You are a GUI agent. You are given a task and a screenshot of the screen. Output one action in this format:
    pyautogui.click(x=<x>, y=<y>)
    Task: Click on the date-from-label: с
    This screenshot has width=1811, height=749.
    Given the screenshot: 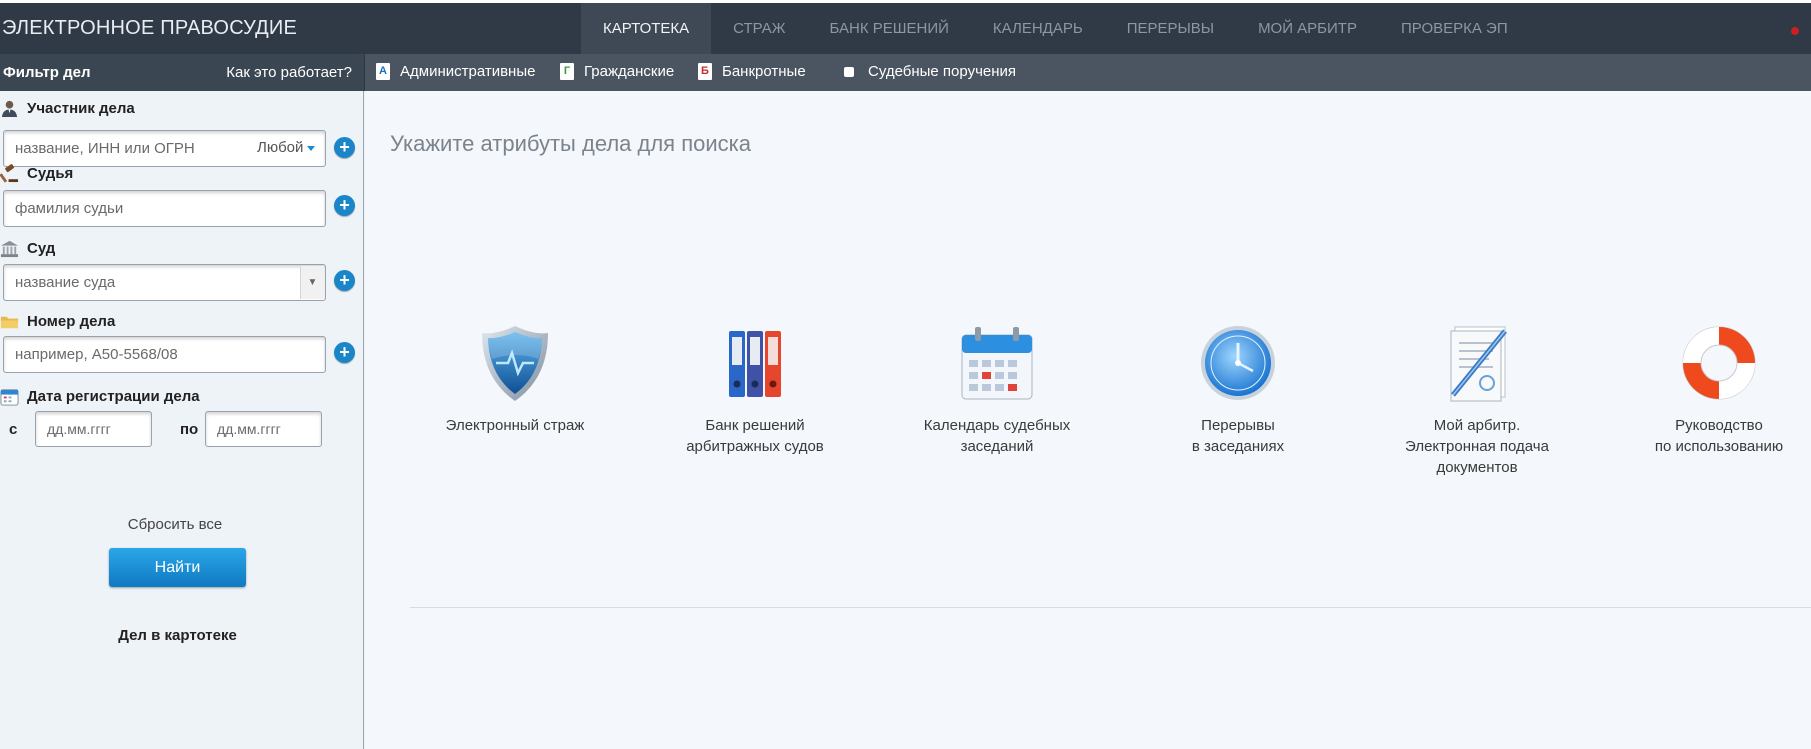 What is the action you would take?
    pyautogui.click(x=13, y=429)
    